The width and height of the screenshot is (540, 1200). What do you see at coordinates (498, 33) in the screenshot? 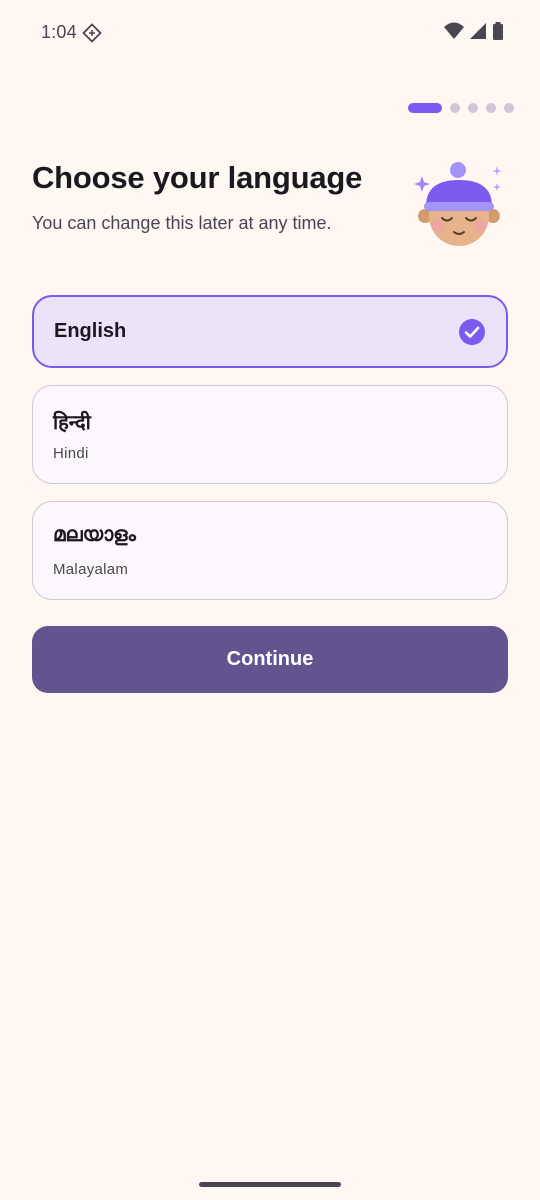
I see `battery-icon` at bounding box center [498, 33].